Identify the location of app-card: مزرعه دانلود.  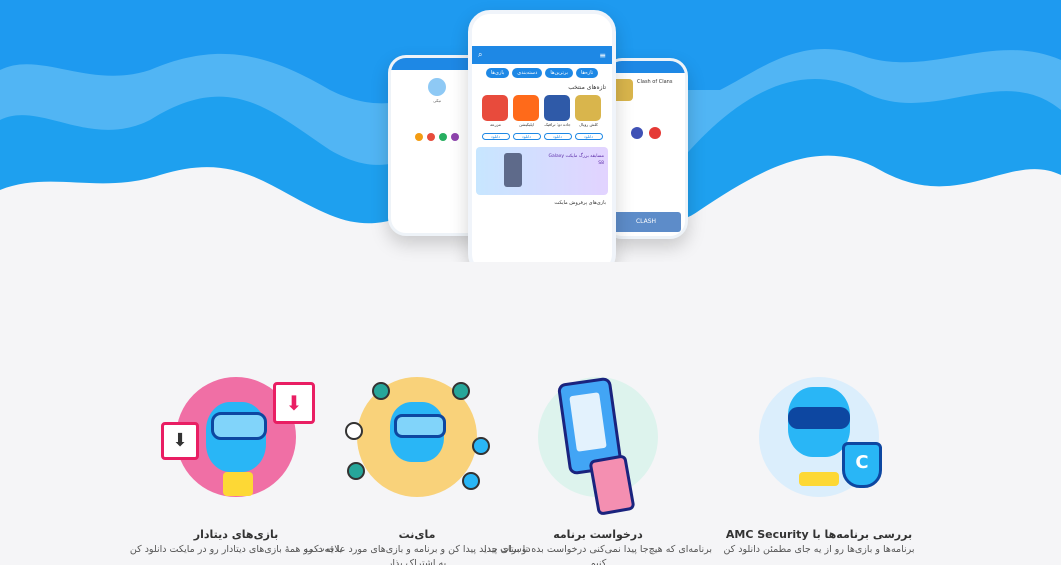
(495, 117).